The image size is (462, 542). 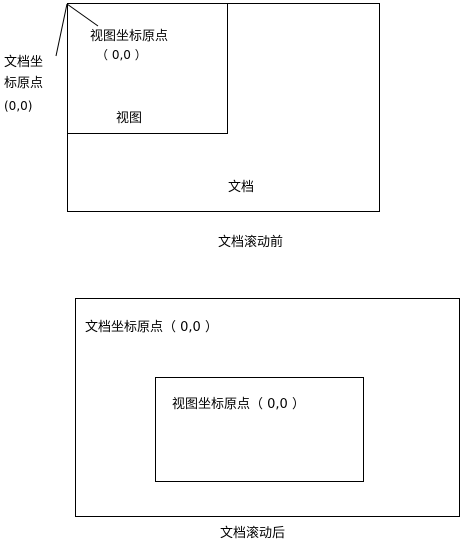 I want to click on view-after-box, so click(x=259, y=429).